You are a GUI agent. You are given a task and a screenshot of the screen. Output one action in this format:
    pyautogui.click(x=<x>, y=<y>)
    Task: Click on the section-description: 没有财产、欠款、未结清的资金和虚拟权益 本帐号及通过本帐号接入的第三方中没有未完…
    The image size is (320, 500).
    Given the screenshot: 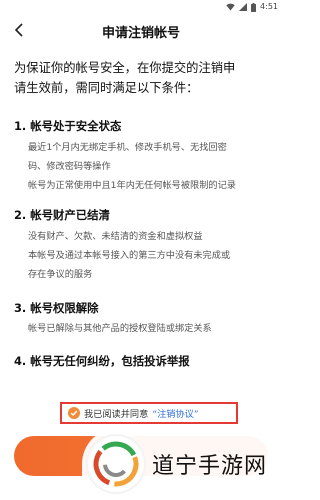 What is the action you would take?
    pyautogui.click(x=148, y=255)
    